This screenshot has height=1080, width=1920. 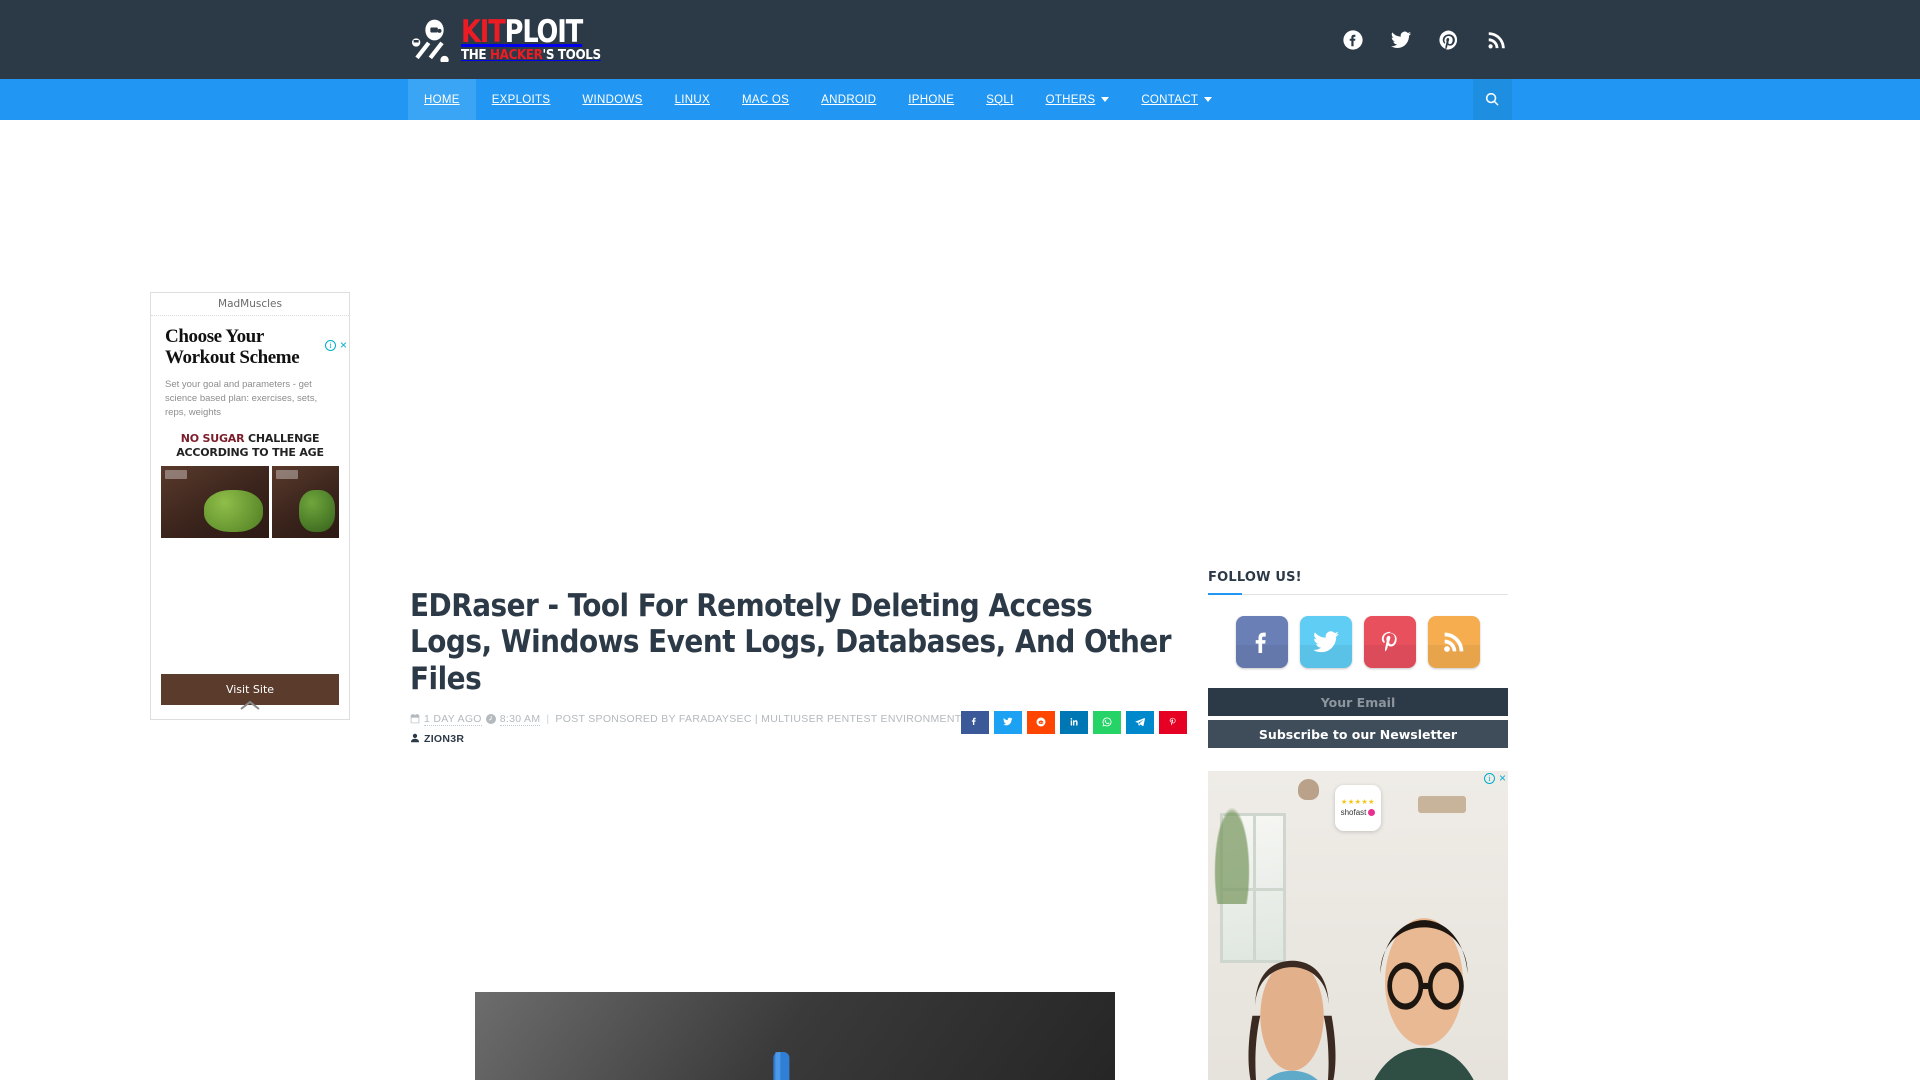 I want to click on nav-item-iphone: IPHONE, so click(x=931, y=99).